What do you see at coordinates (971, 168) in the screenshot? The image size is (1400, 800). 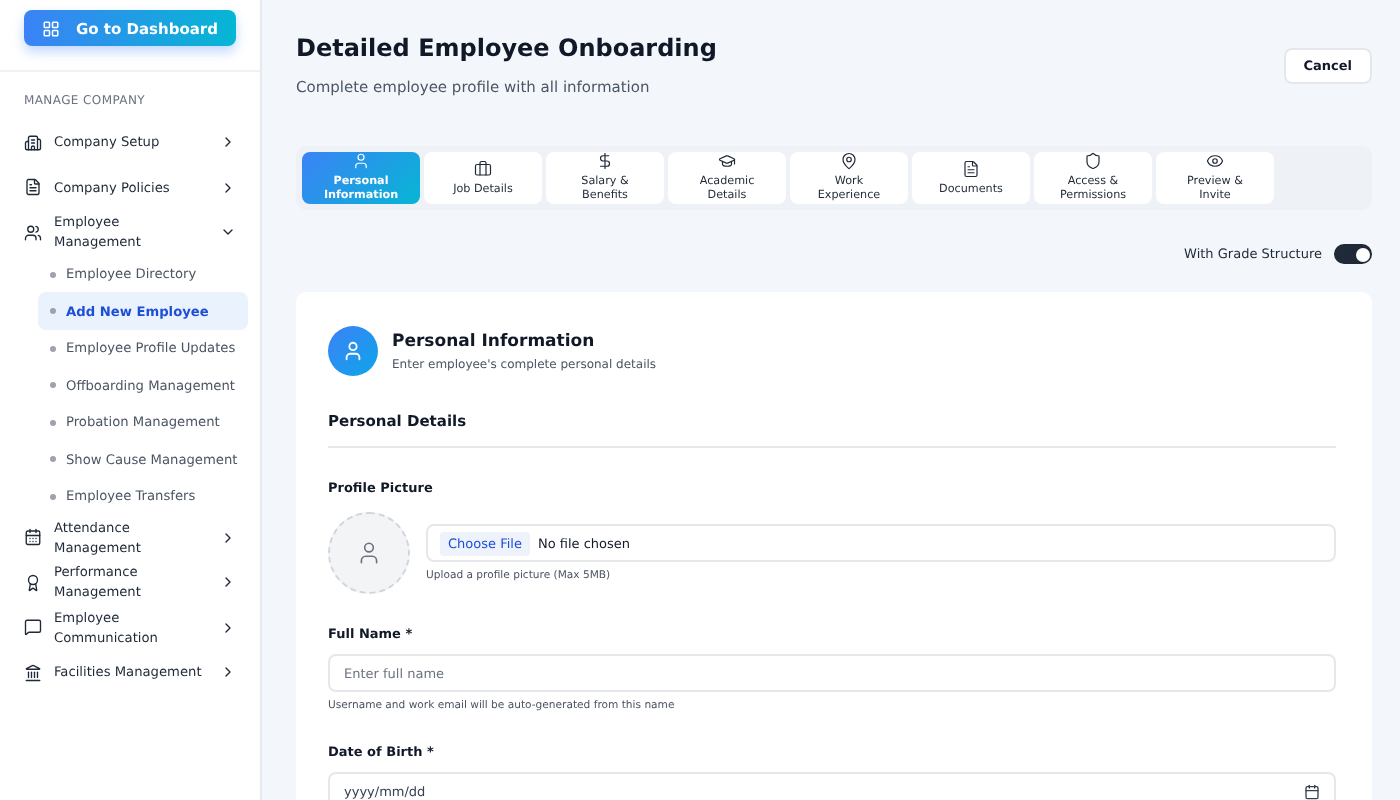 I see `document-icon` at bounding box center [971, 168].